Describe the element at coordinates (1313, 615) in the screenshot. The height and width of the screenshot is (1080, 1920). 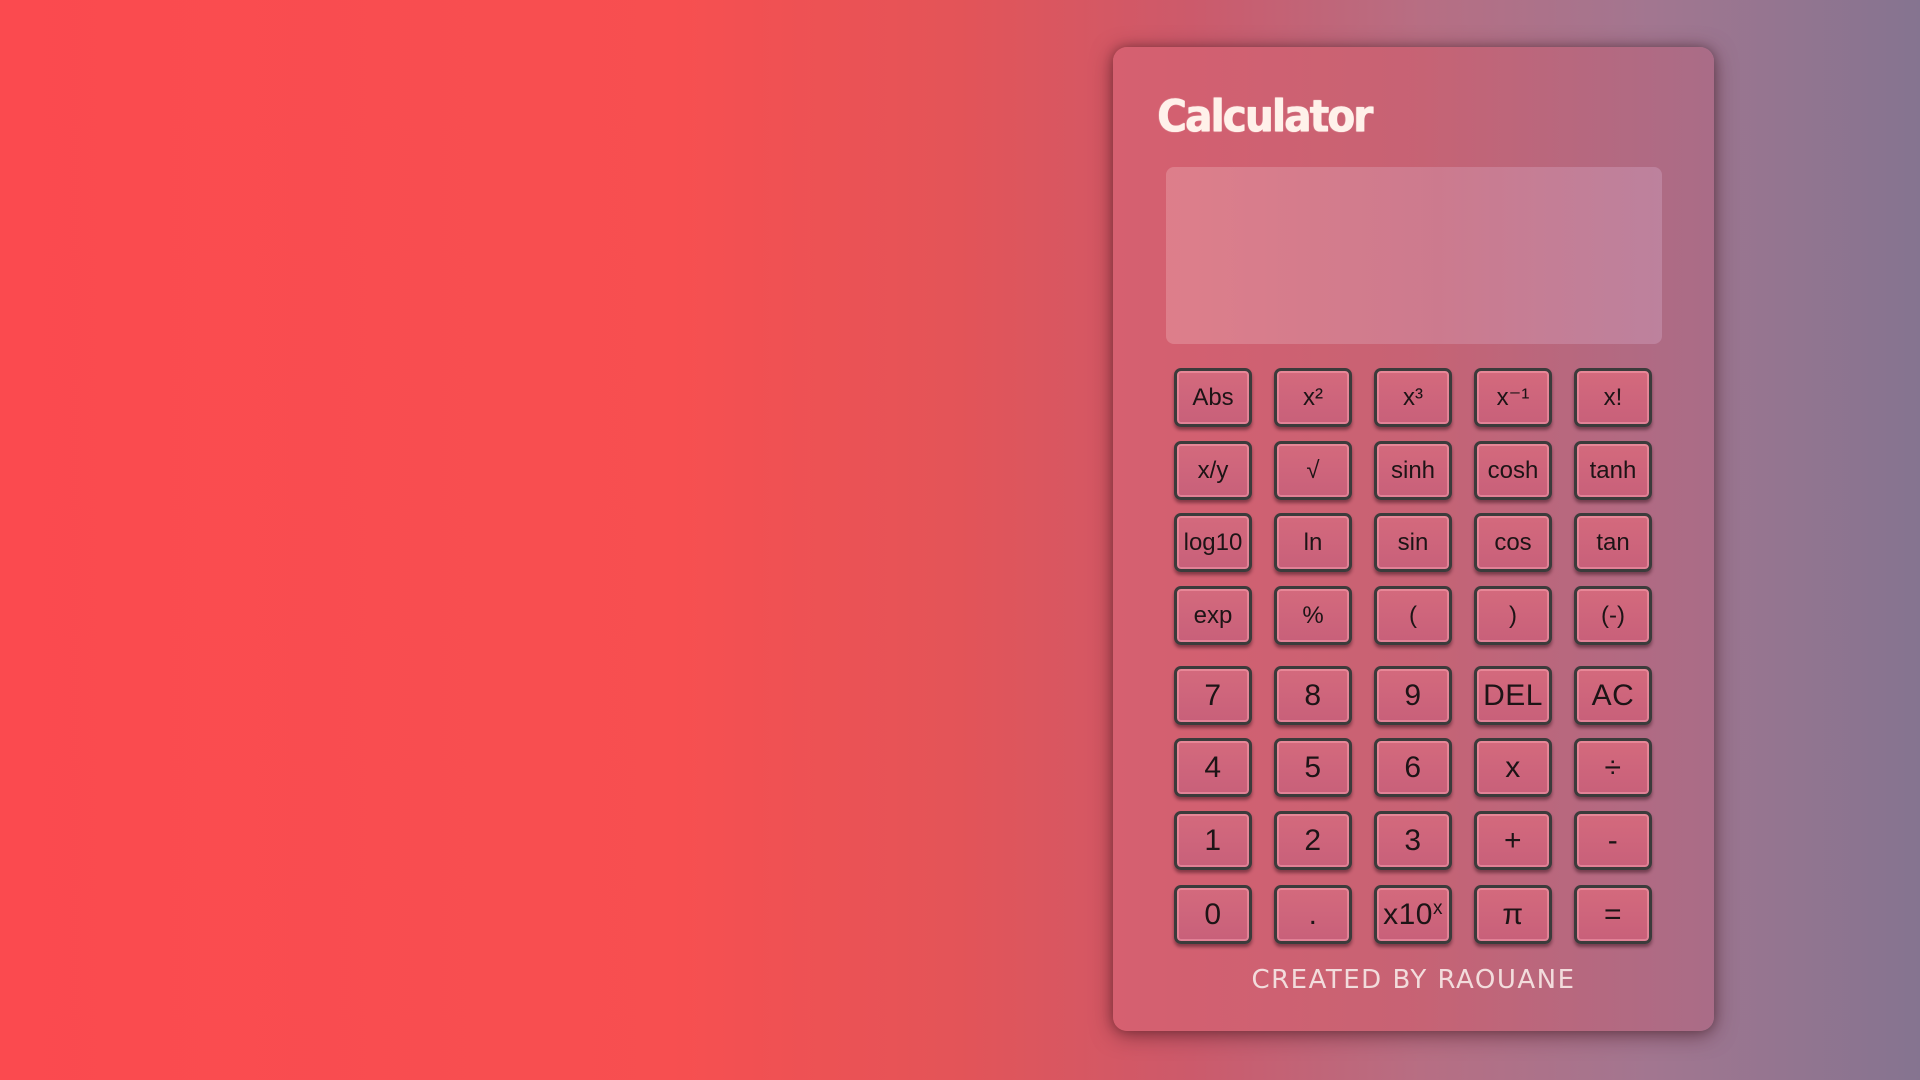
I see `percent-button: %` at that location.